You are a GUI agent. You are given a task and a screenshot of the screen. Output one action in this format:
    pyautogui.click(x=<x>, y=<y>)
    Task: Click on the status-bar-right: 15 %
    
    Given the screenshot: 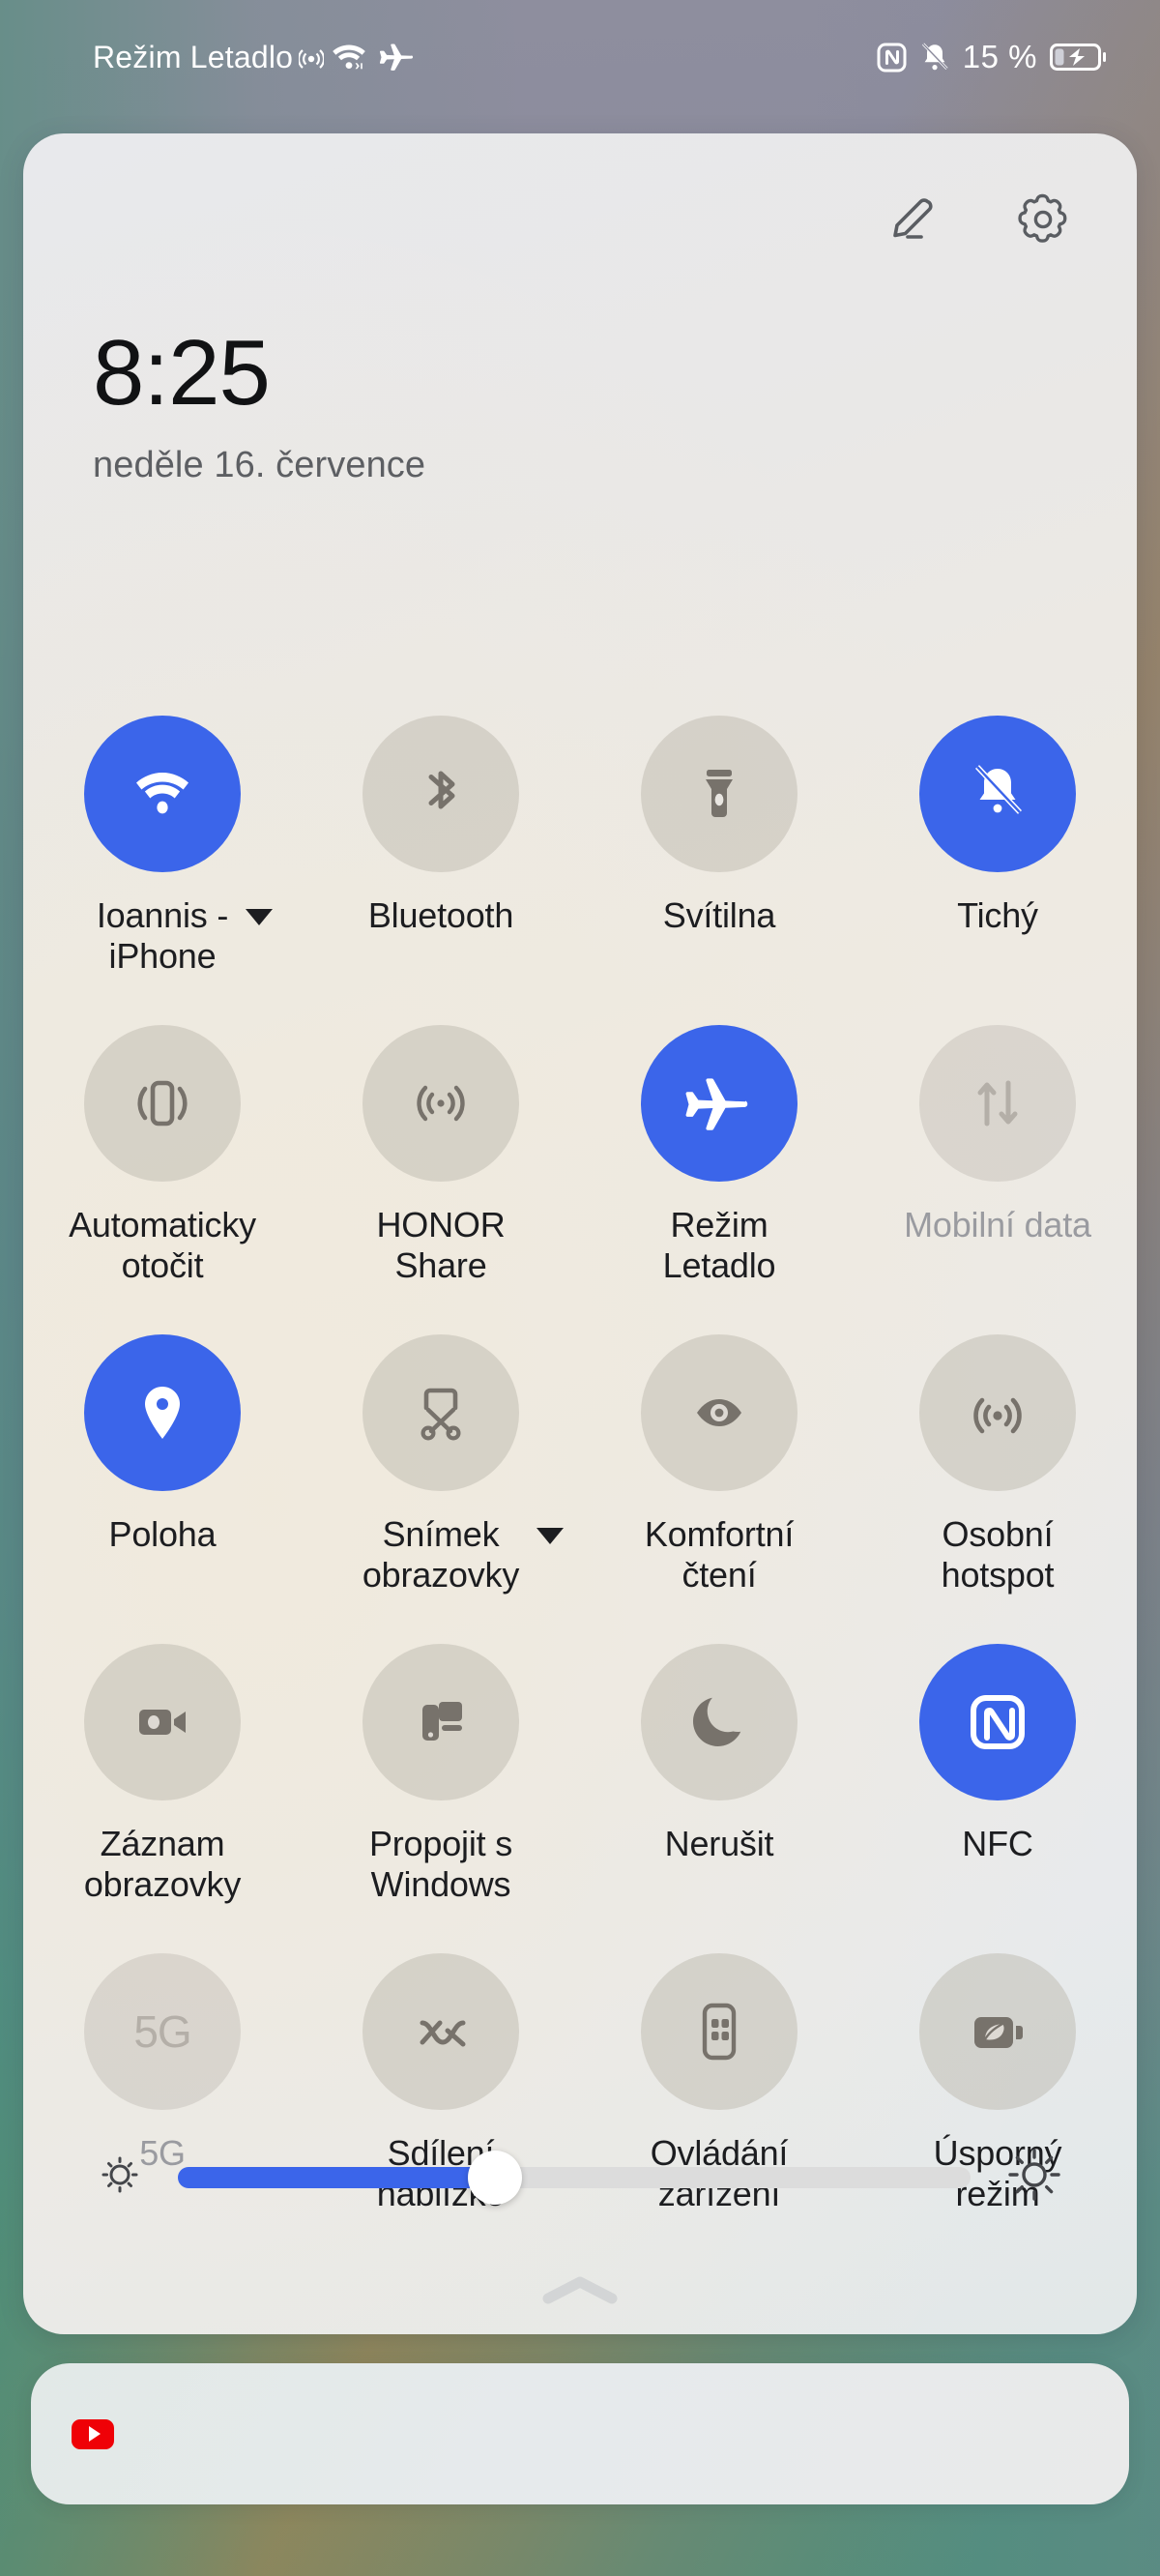 What is the action you would take?
    pyautogui.click(x=992, y=57)
    